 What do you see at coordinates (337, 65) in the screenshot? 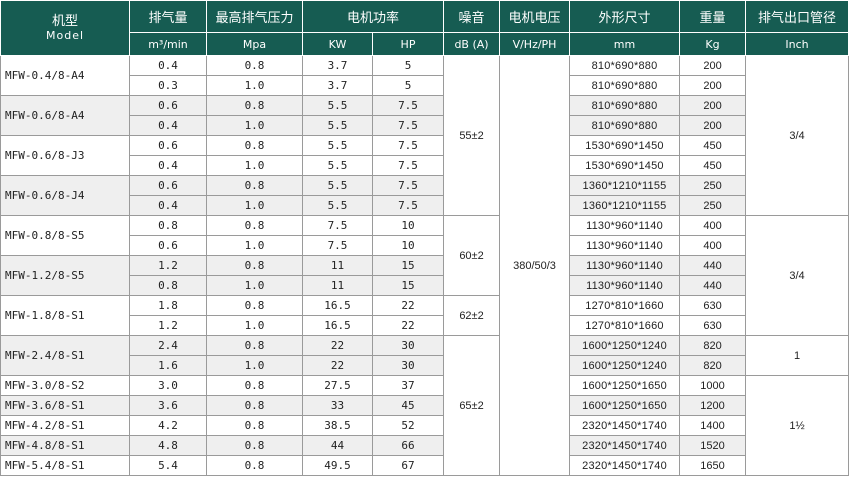
I see `kw-cell: 3.7` at bounding box center [337, 65].